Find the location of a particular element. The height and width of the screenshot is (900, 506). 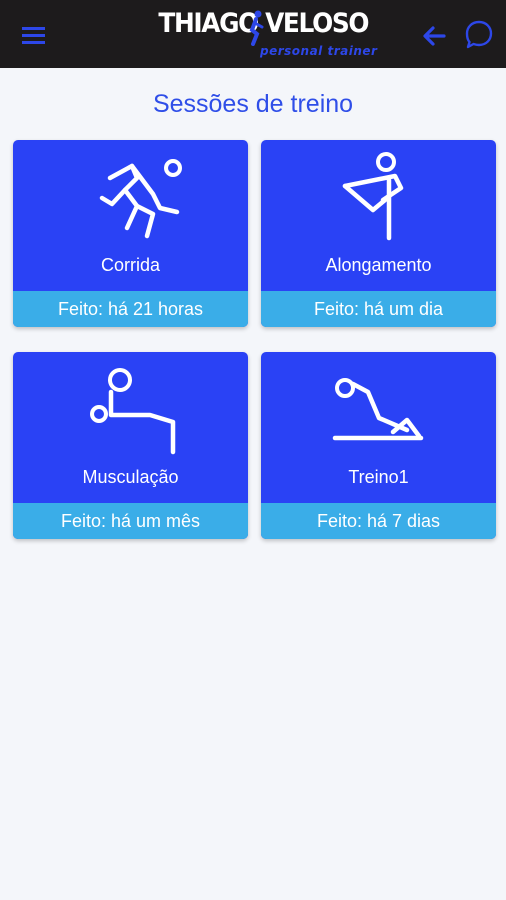

back-button is located at coordinates (434, 36).